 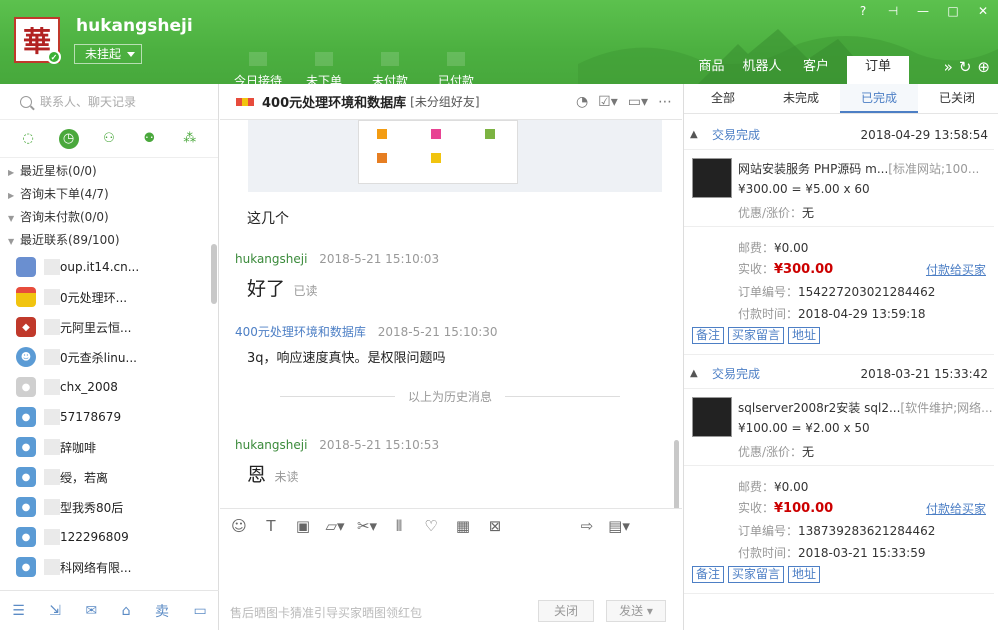 I want to click on shake-icon: ⦀, so click(x=399, y=526).